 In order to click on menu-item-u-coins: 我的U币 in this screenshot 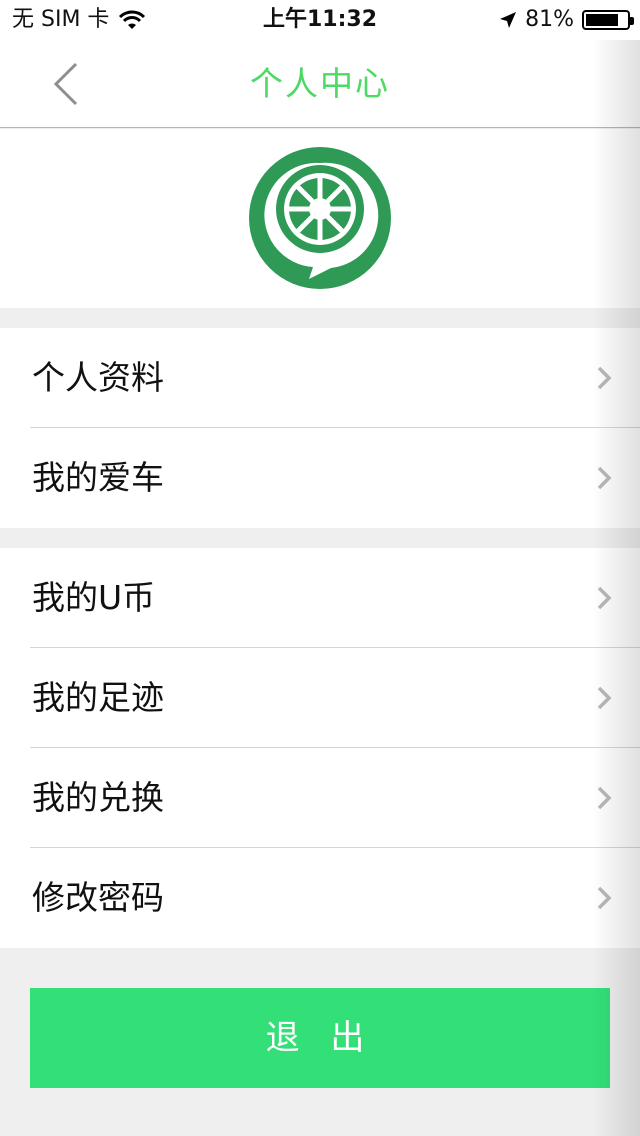, I will do `click(320, 598)`.